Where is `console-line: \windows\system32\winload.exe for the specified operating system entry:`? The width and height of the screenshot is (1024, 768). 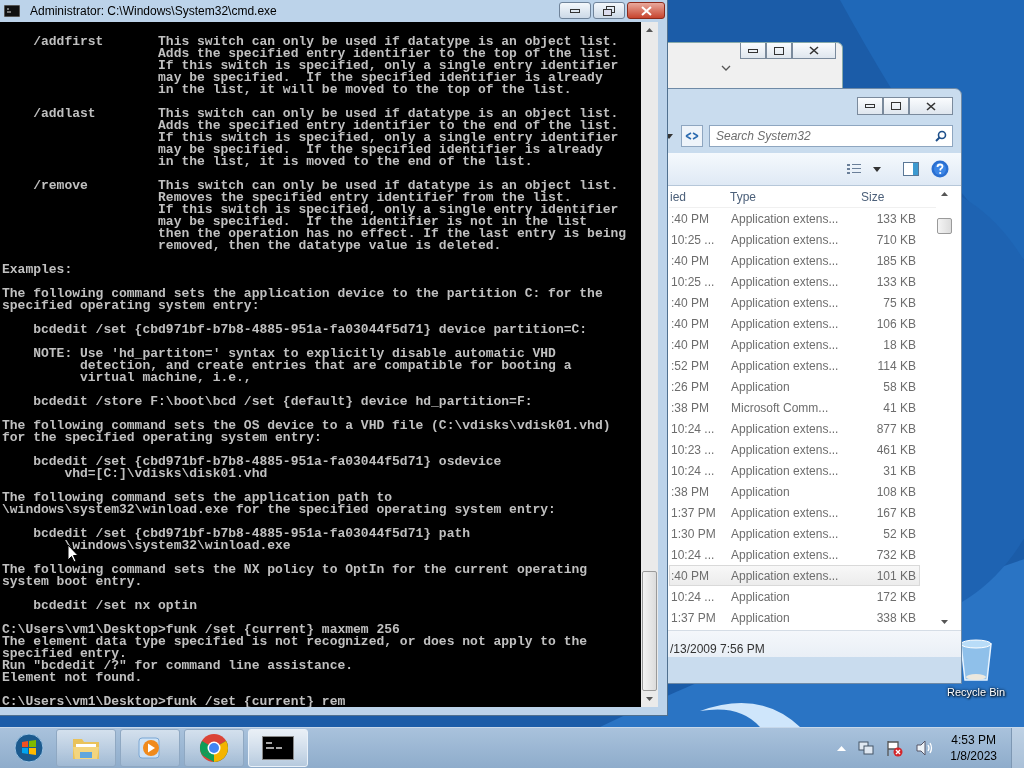 console-line: \windows\system32\winload.exe for the specified operating system entry: is located at coordinates (279, 510).